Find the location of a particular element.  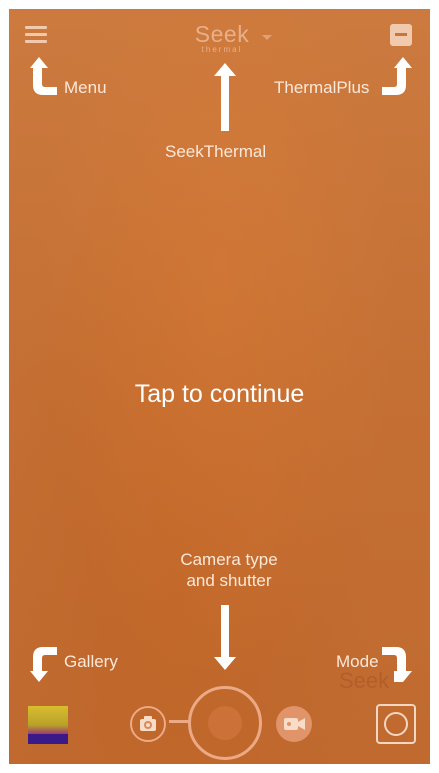

shutter-connector is located at coordinates (179, 721).